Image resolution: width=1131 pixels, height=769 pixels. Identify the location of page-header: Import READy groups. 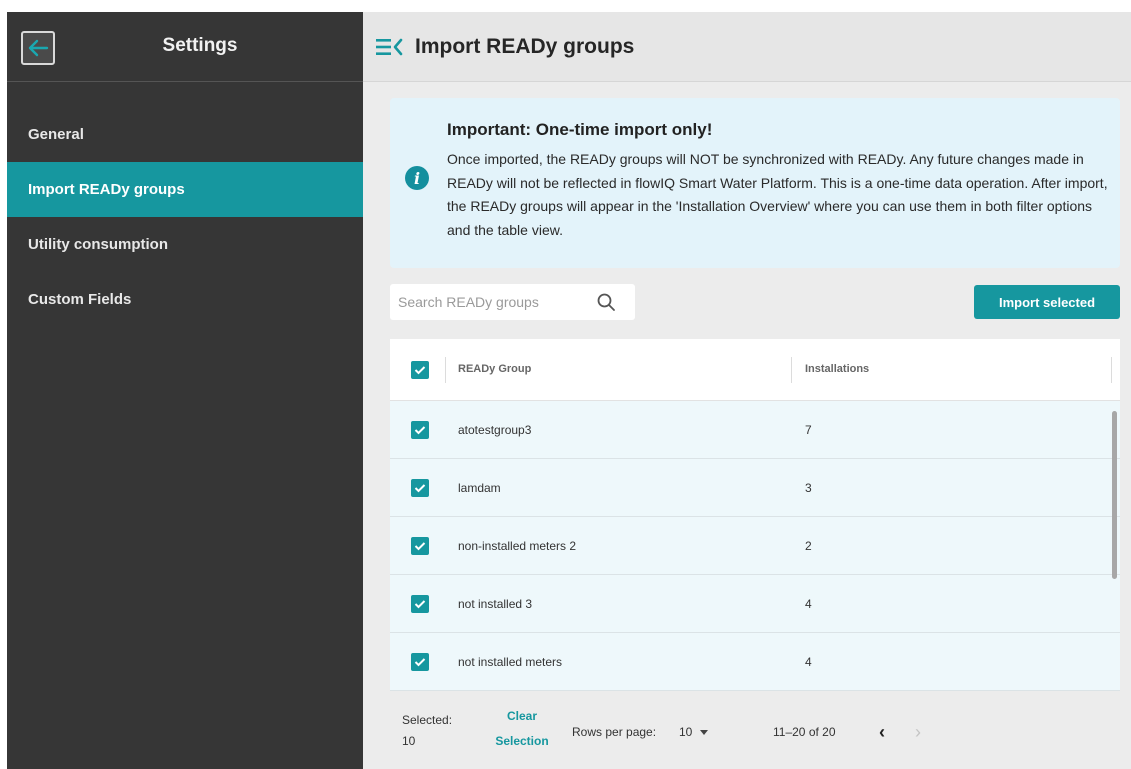
(747, 47).